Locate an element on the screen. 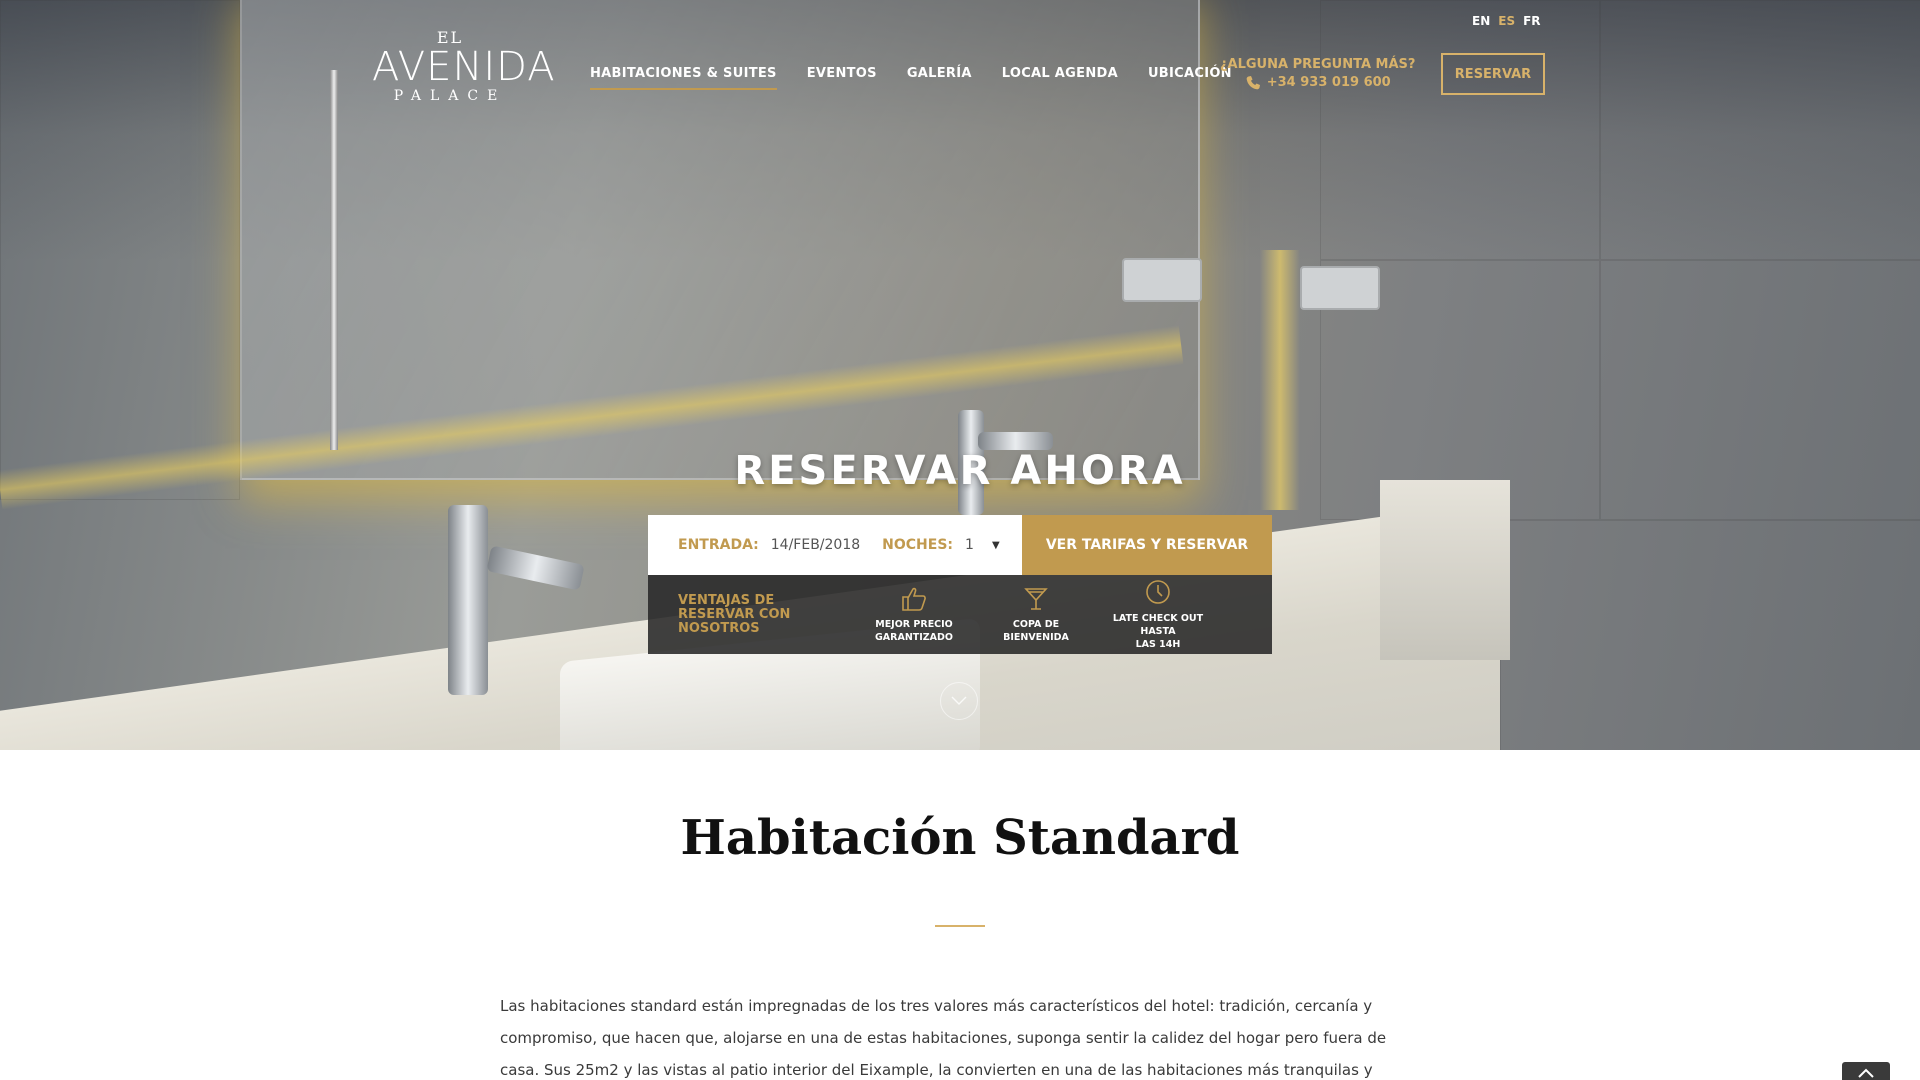 The width and height of the screenshot is (1920, 1080). entrada-label: ENTRADA: is located at coordinates (718, 545).